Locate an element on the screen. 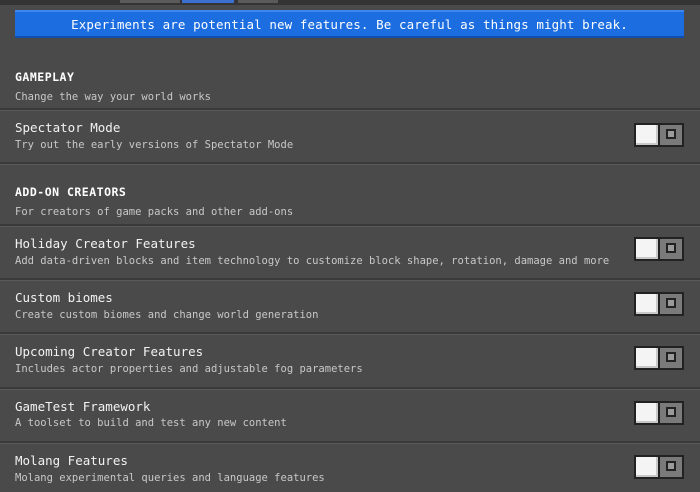  top-strip is located at coordinates (350, 2).